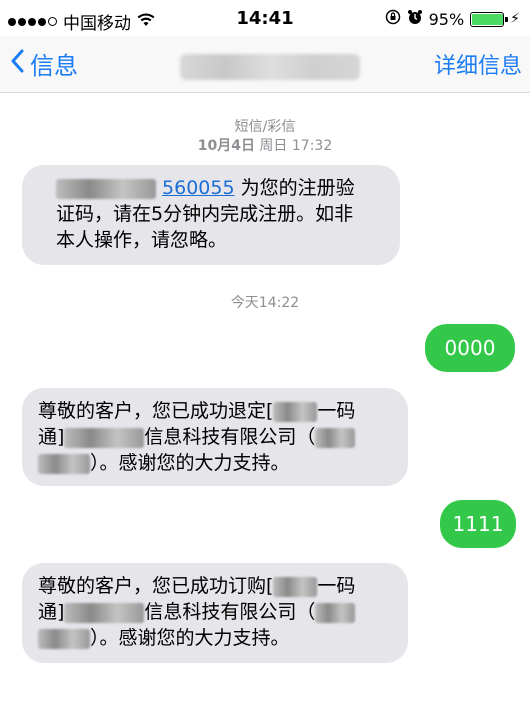 The height and width of the screenshot is (707, 530). Describe the element at coordinates (226, 146) in the screenshot. I see `thread-date-day: 10月4日` at that location.